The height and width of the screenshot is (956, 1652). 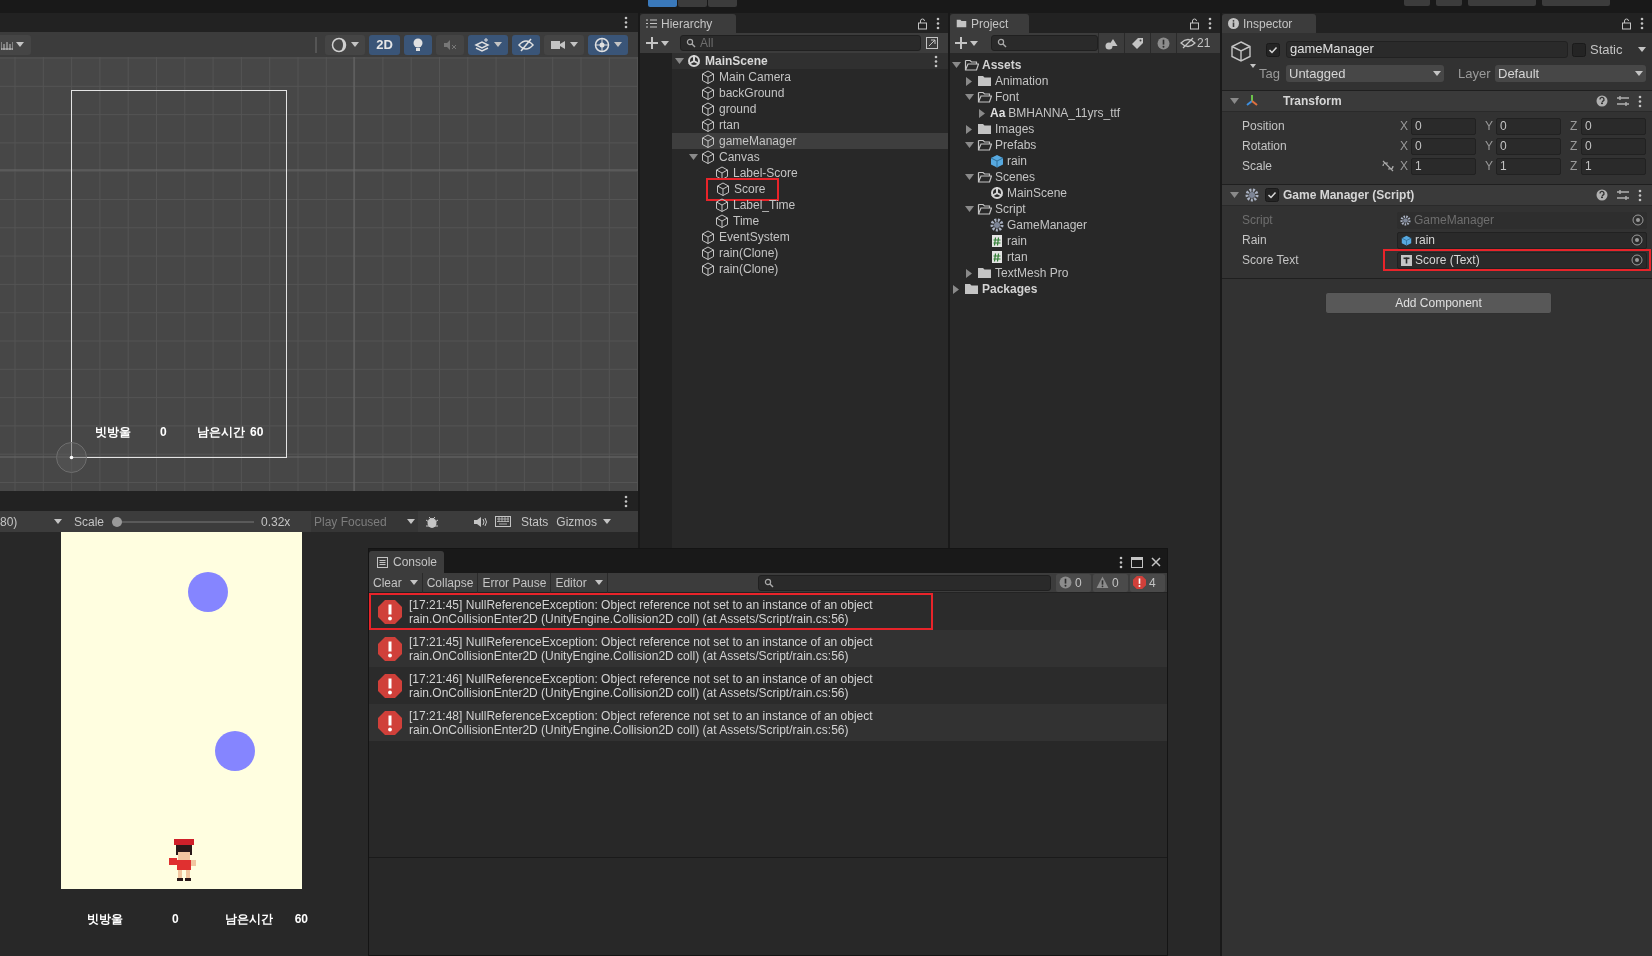 What do you see at coordinates (1602, 195) in the screenshot?
I see `help-icon` at bounding box center [1602, 195].